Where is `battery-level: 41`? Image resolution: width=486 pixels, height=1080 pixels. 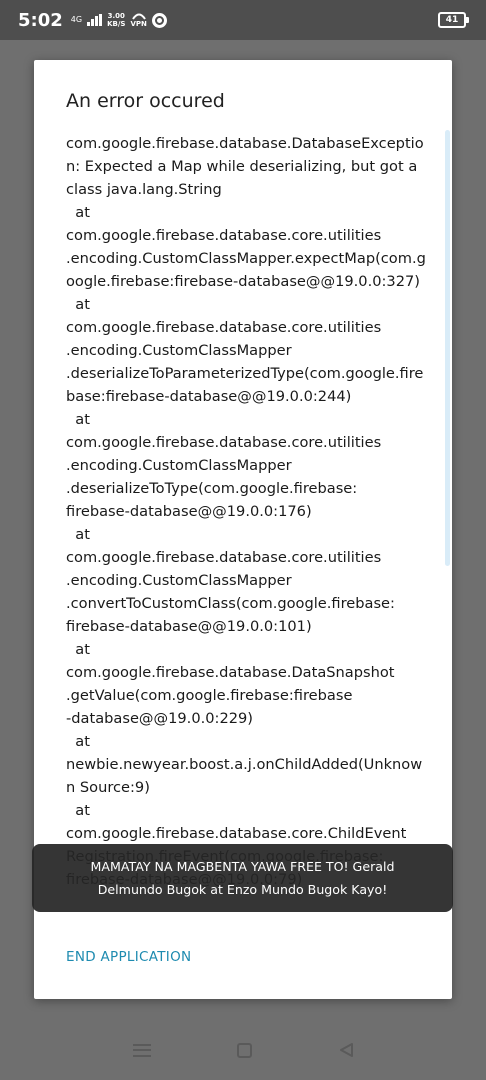
battery-level: 41 is located at coordinates (452, 20).